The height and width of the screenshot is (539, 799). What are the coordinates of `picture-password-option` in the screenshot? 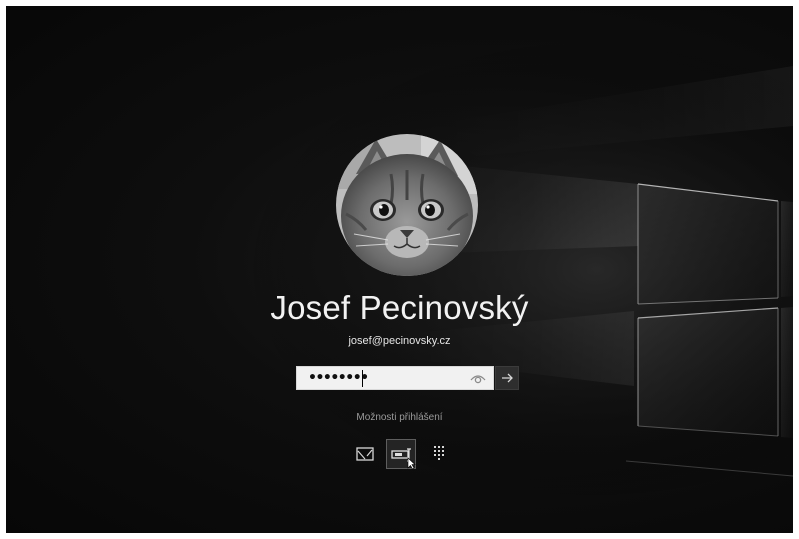 It's located at (365, 454).